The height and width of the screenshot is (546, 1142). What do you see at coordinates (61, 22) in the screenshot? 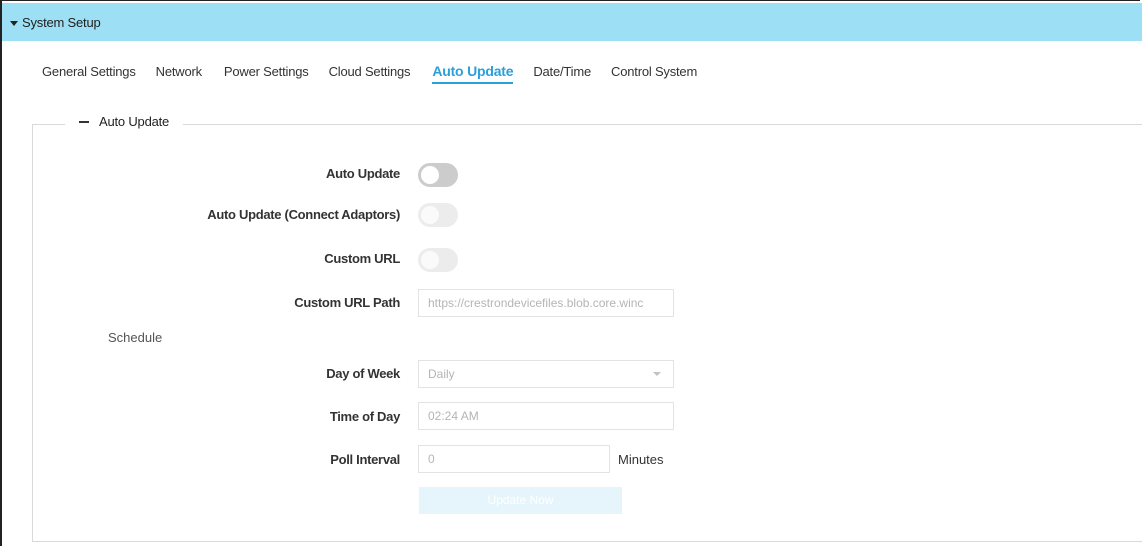
I see `section-title: System Setup` at bounding box center [61, 22].